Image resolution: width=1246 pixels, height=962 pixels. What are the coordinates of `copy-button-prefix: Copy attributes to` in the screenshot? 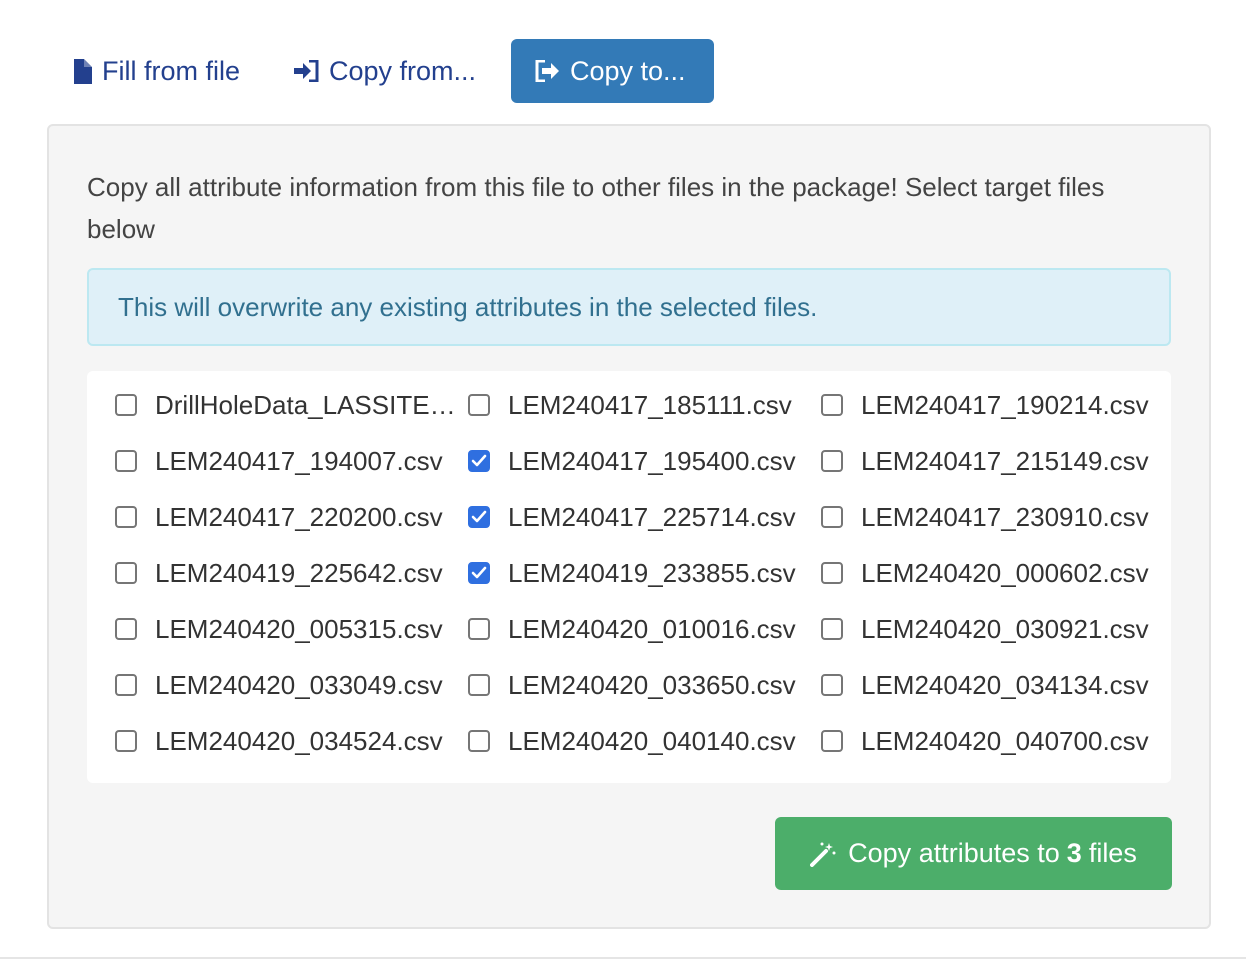 It's located at (954, 853).